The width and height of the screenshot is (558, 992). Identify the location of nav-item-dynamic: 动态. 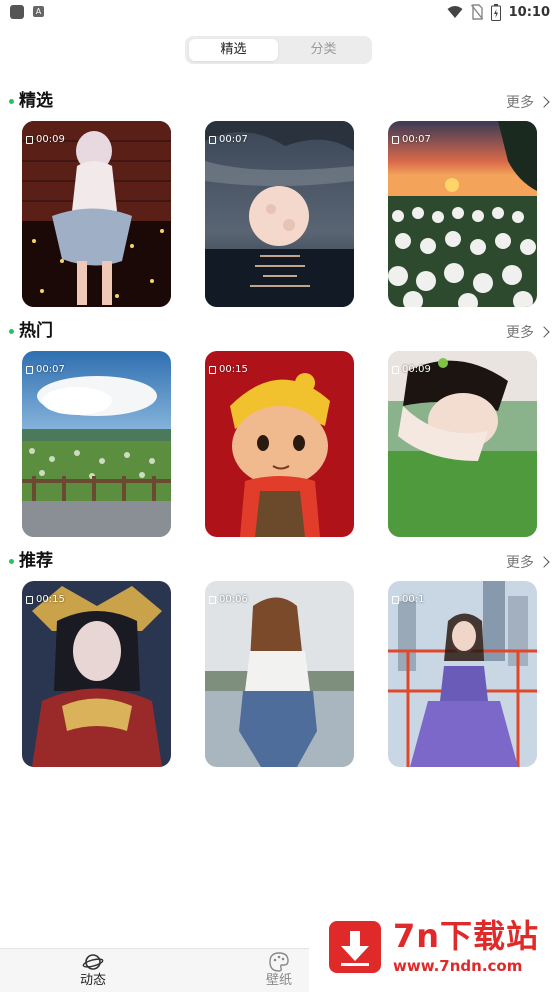
(93, 971).